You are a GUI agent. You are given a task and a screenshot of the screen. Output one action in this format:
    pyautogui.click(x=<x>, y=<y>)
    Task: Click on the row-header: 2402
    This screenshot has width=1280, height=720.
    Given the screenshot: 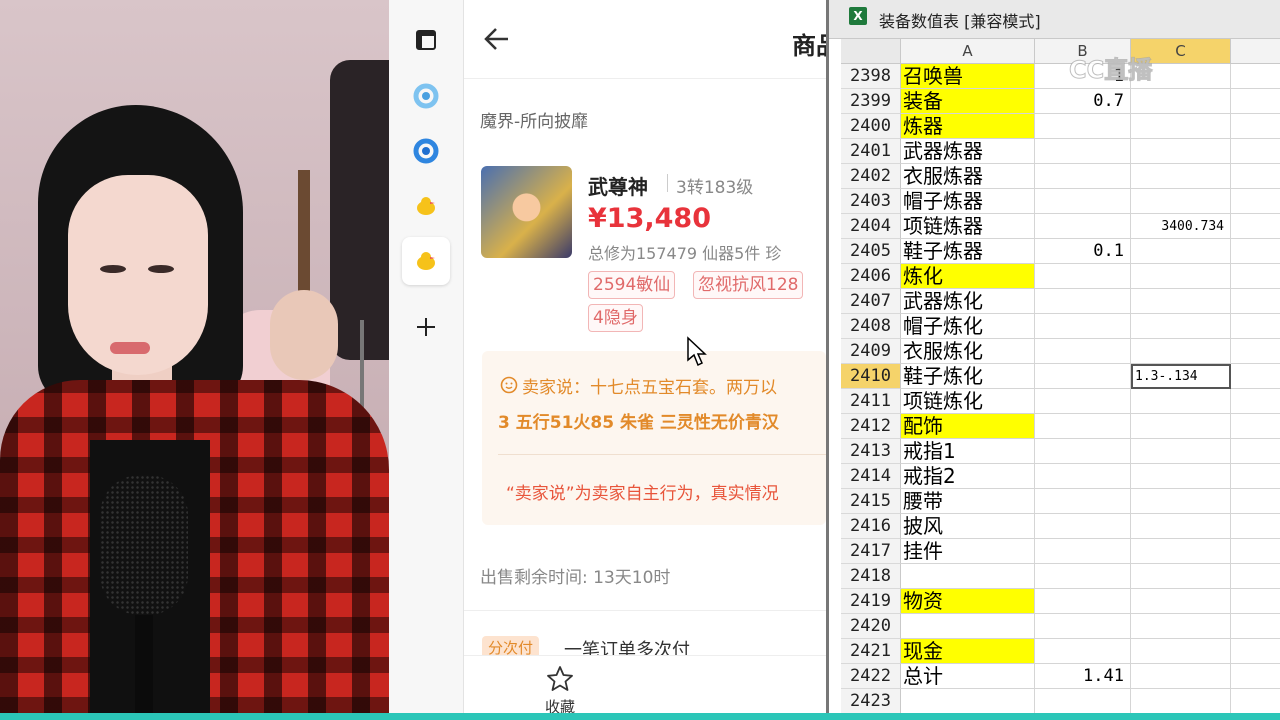 What is the action you would take?
    pyautogui.click(x=871, y=176)
    